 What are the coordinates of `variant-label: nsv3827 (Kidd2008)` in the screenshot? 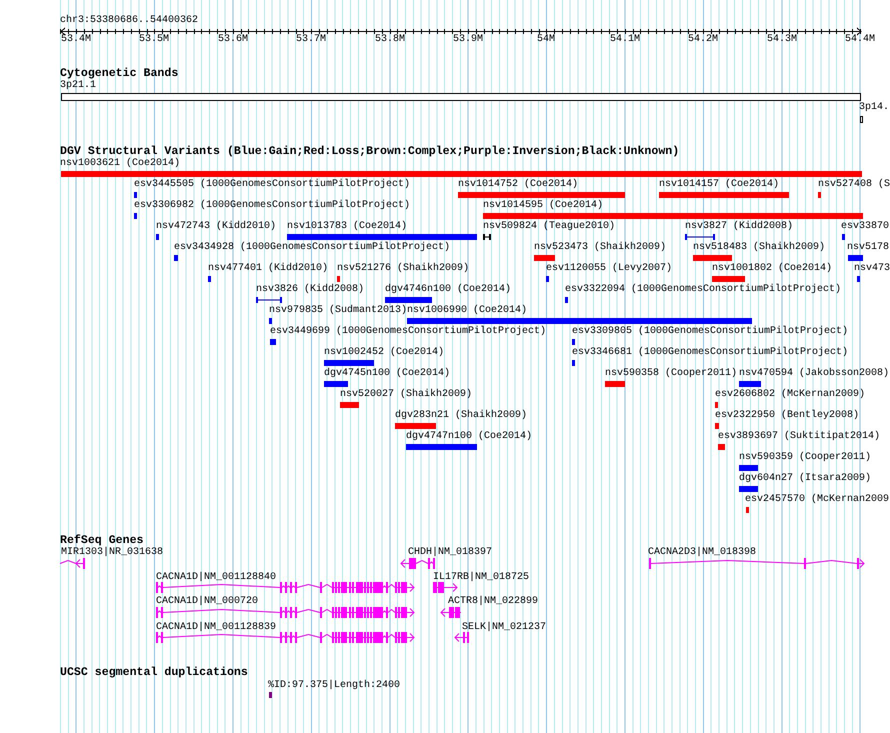 It's located at (739, 227).